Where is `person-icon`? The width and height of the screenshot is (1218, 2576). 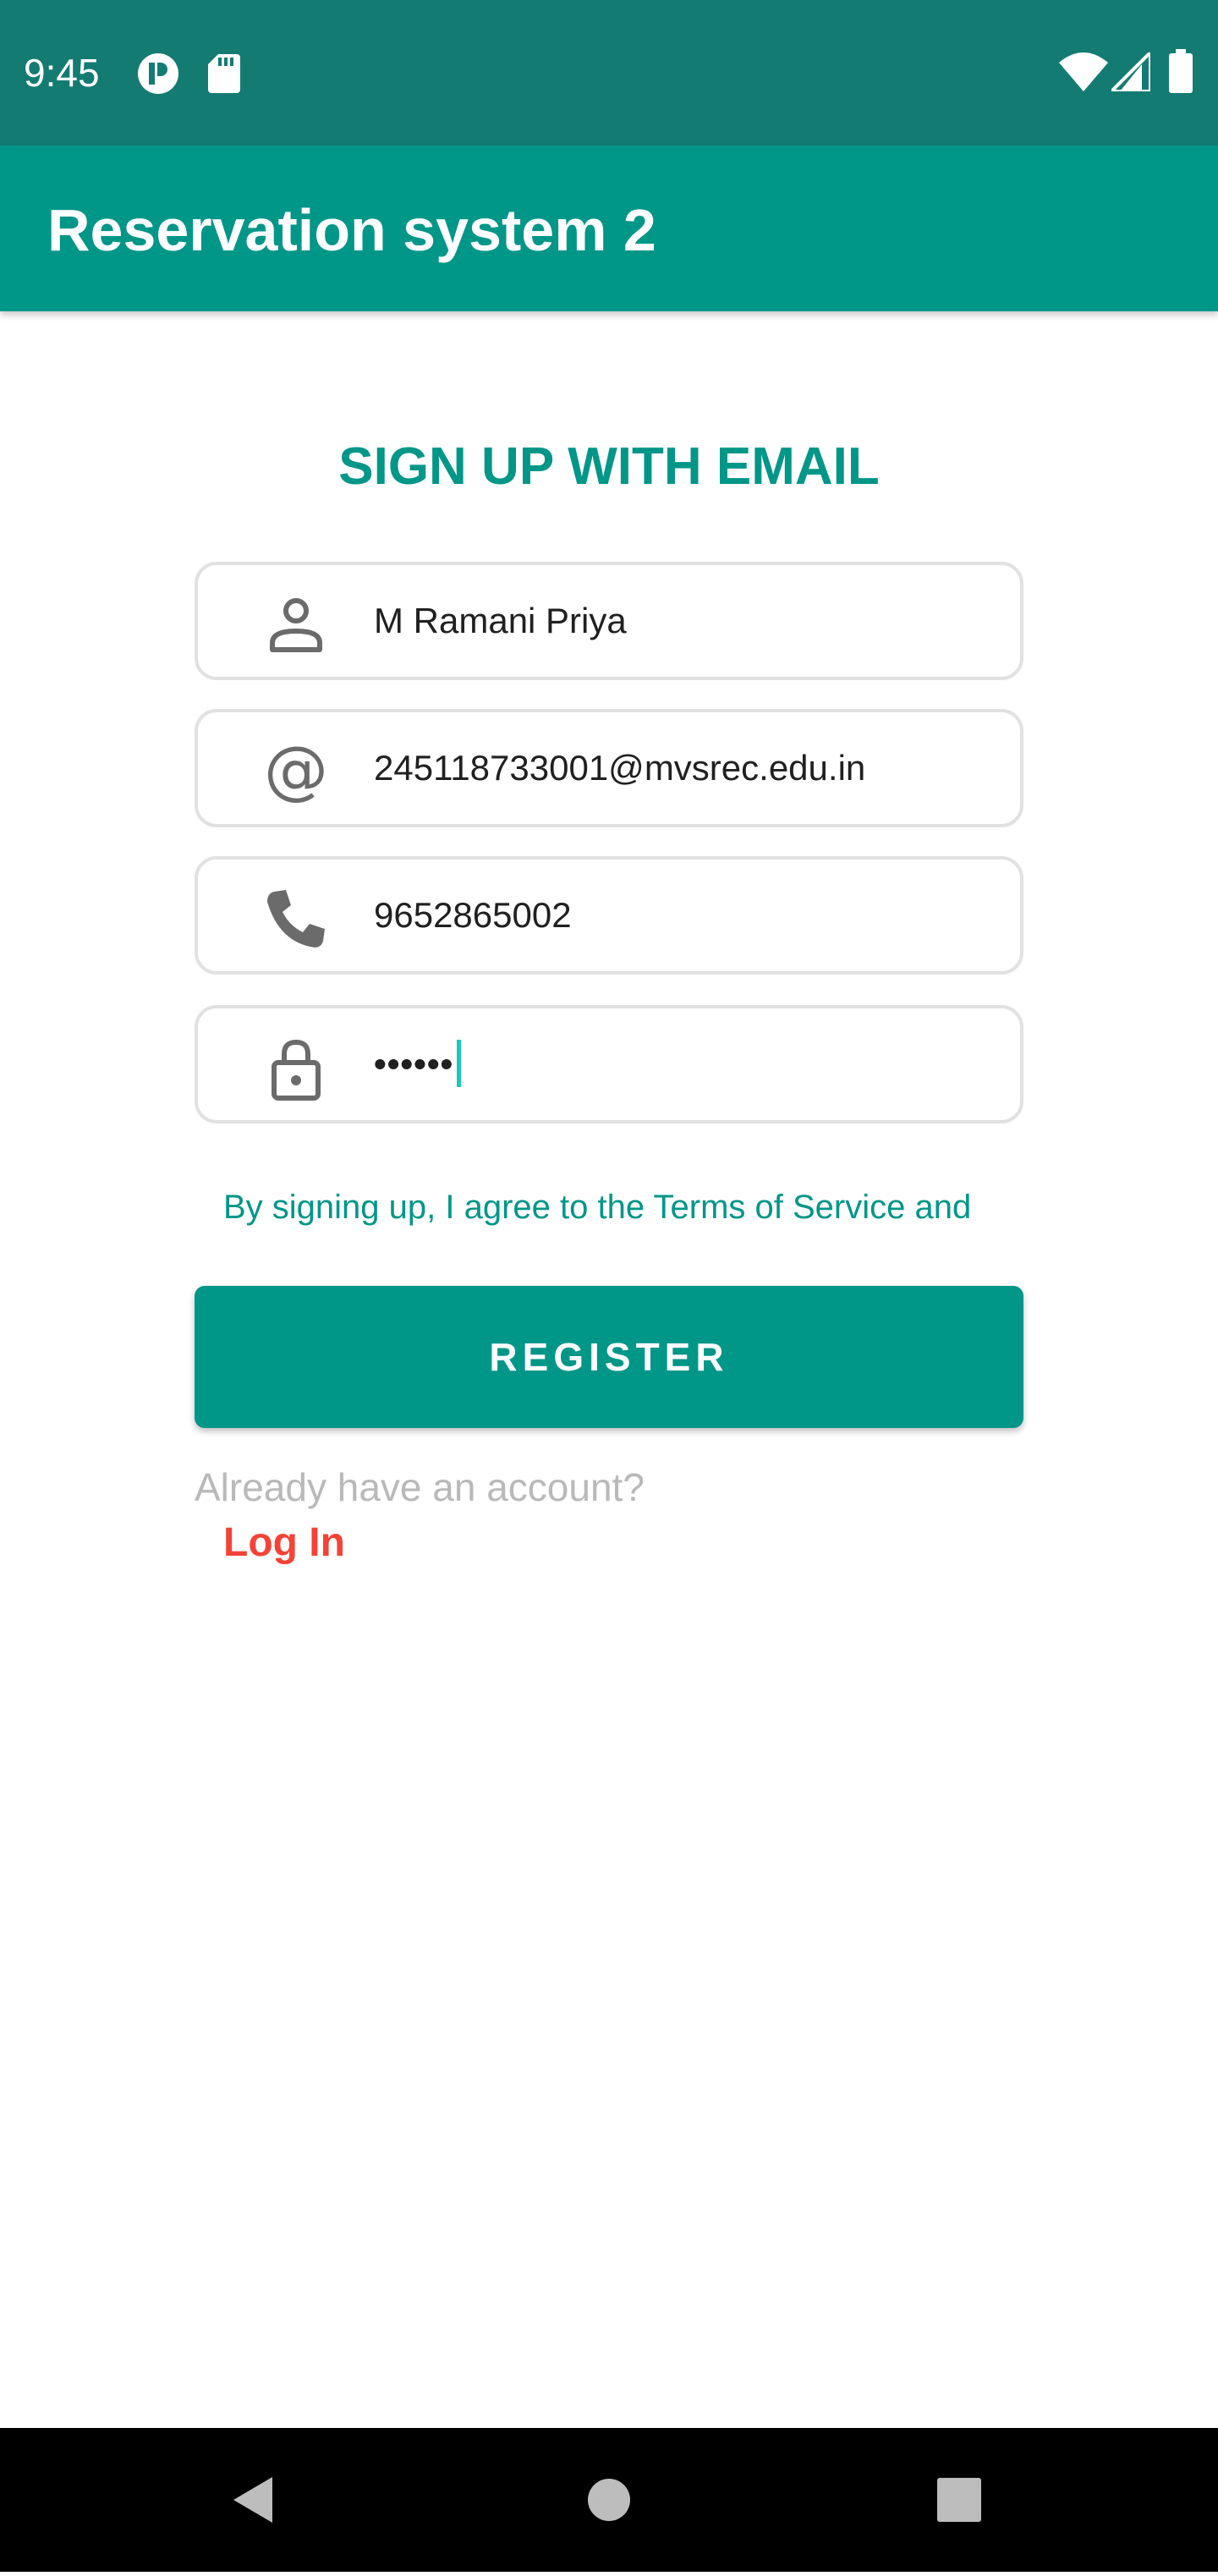 person-icon is located at coordinates (296, 625).